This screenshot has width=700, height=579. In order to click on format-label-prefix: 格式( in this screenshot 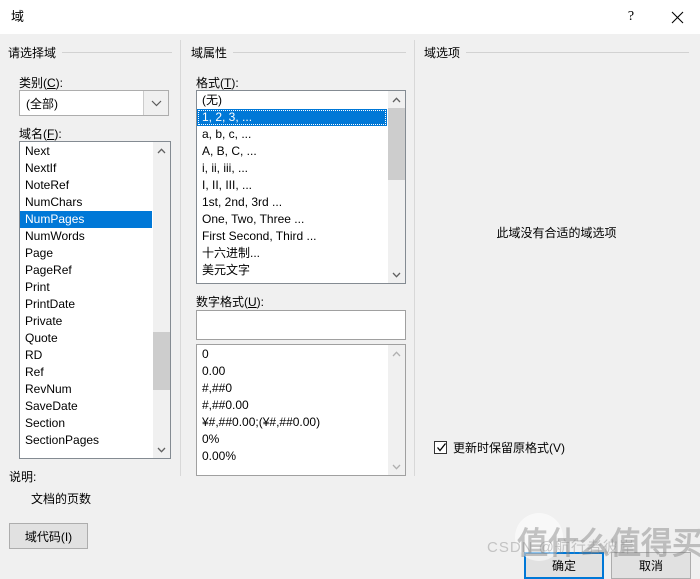, I will do `click(210, 83)`.